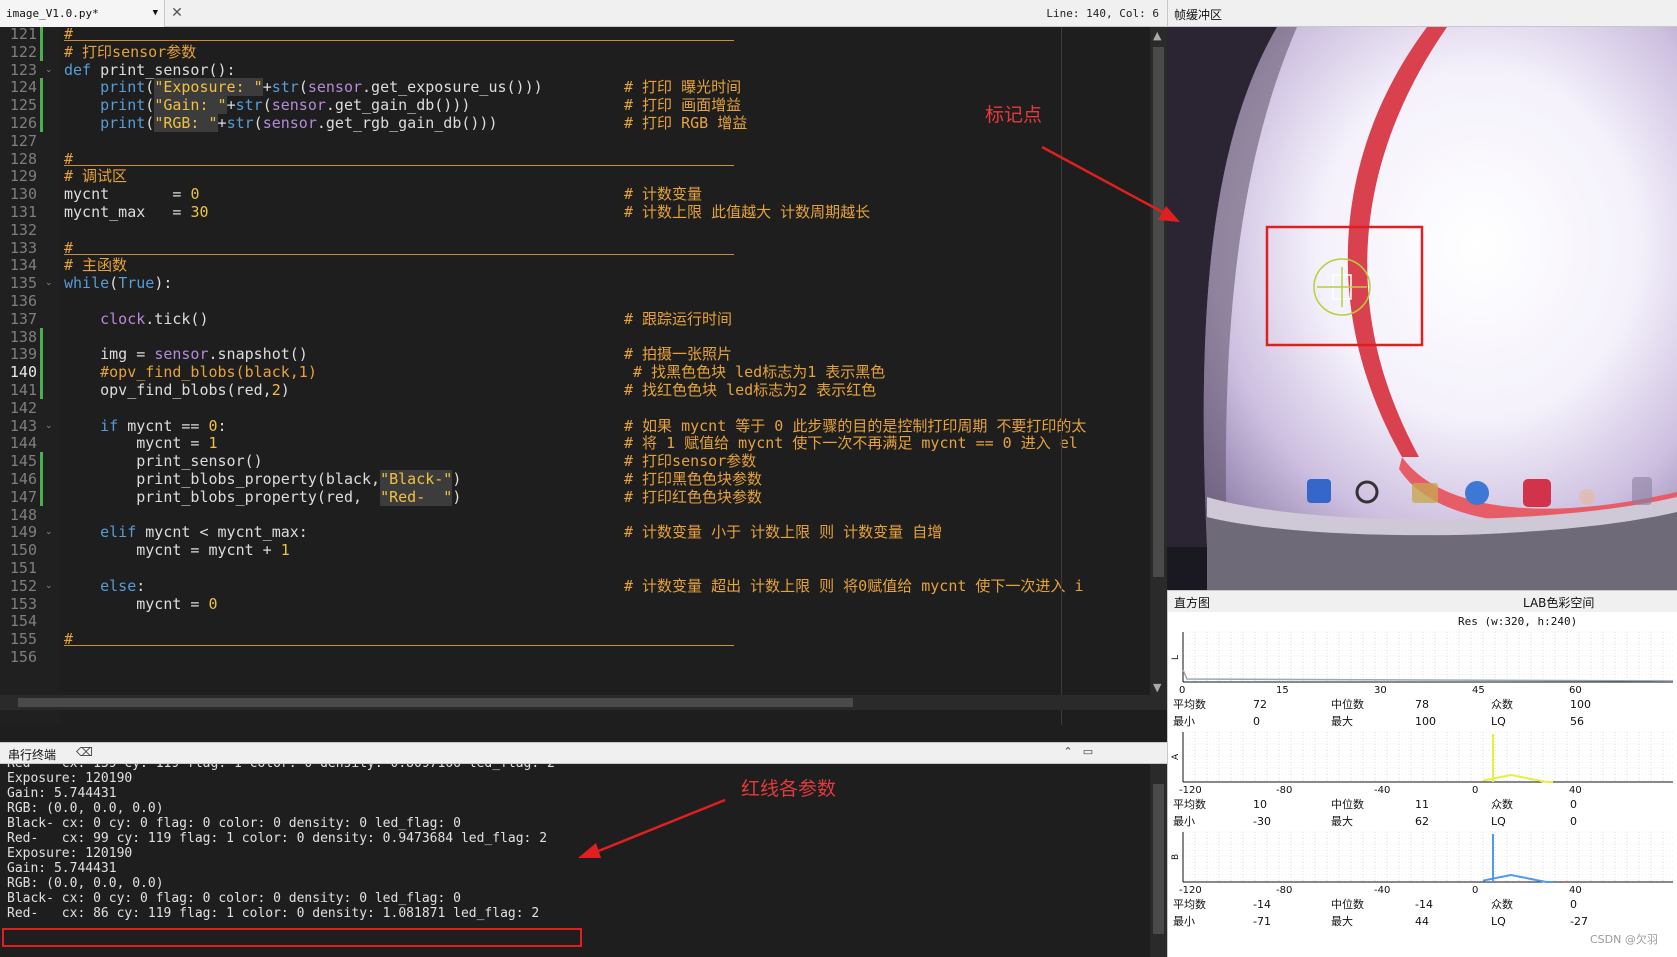  What do you see at coordinates (163, 461) in the screenshot?
I see `code-line: print_sensor()` at bounding box center [163, 461].